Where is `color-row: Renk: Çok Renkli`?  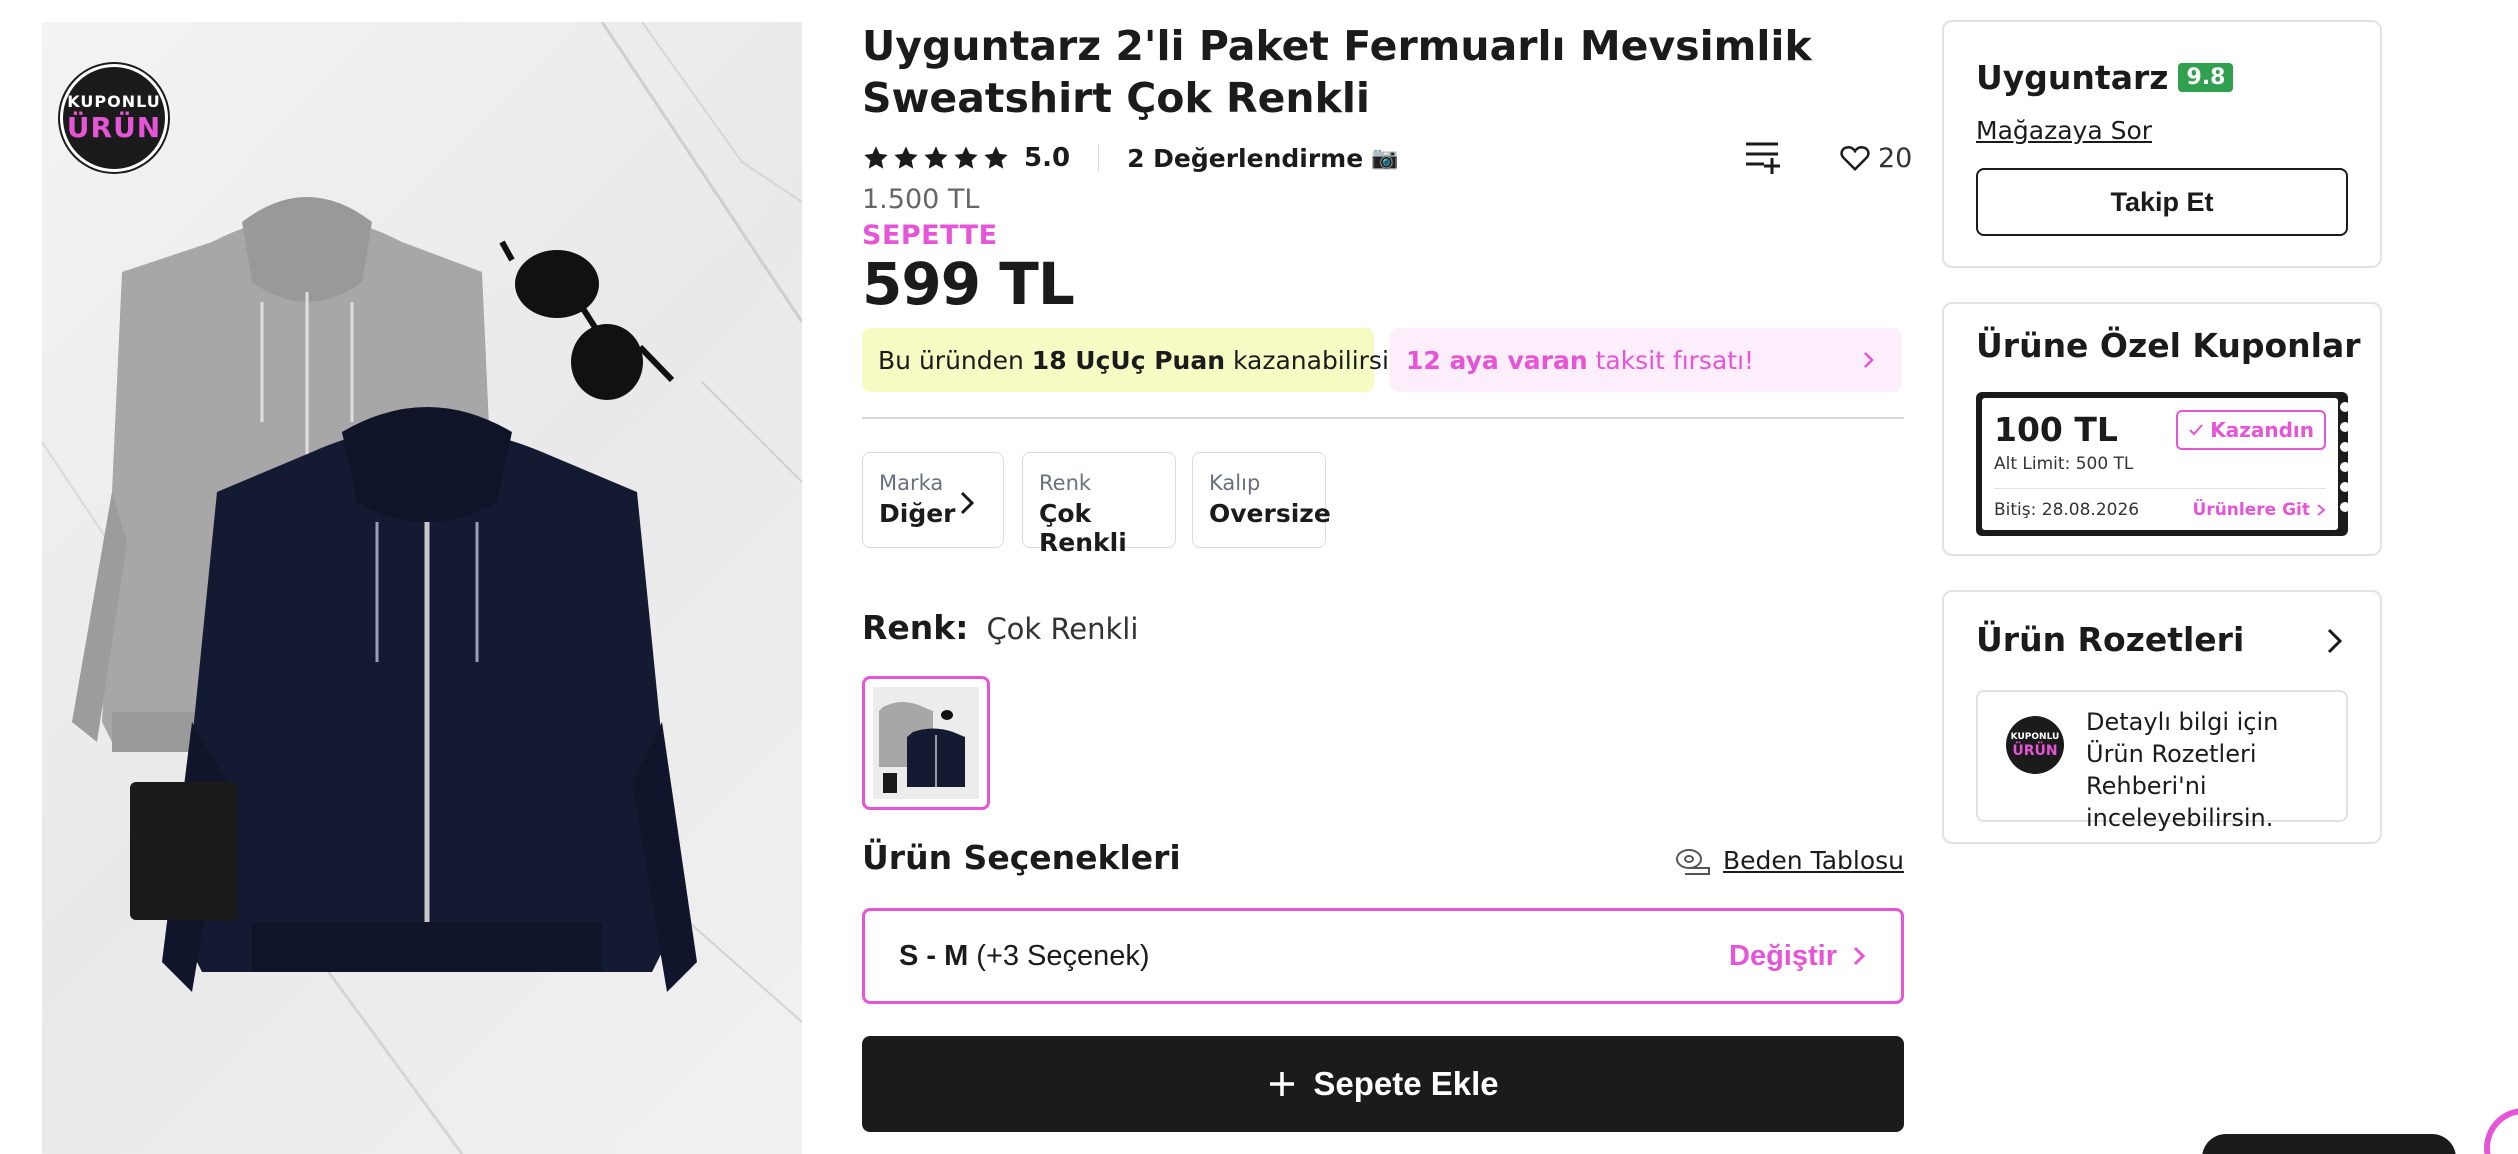
color-row: Renk: Çok Renkli is located at coordinates (1000, 627).